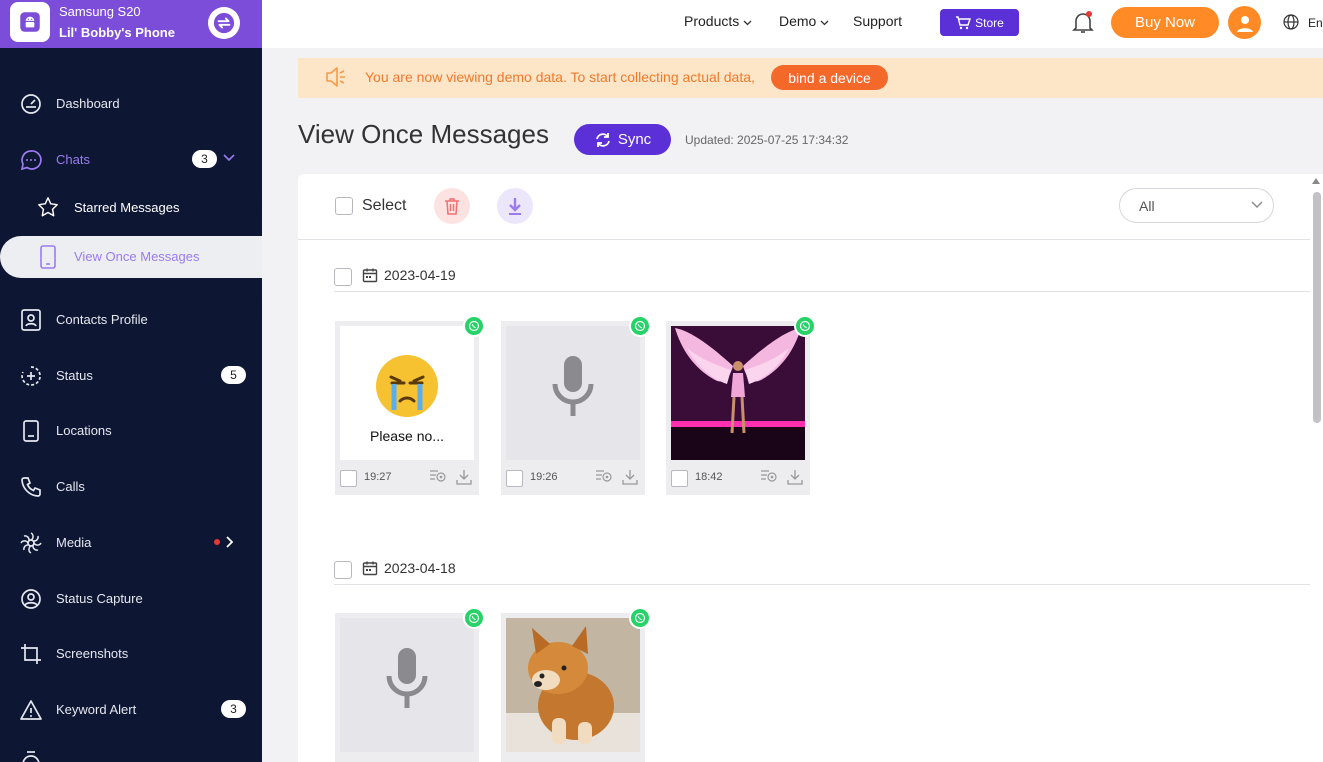 The width and height of the screenshot is (1323, 762). Describe the element at coordinates (137, 256) in the screenshot. I see `sidebar-item-label: View Once Messages` at that location.